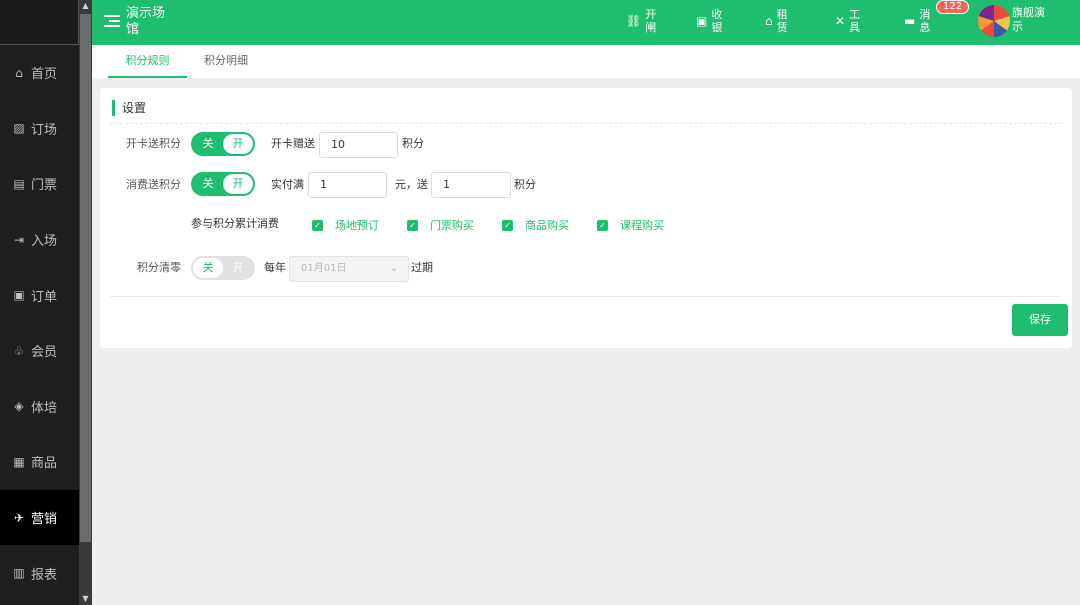  I want to click on clear-prefix: 每年, so click(275, 267).